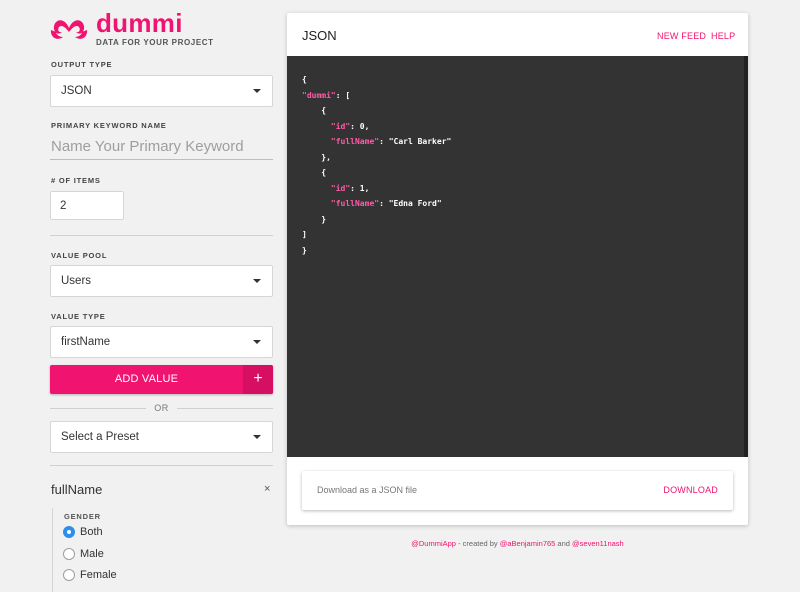  I want to click on radio-label: Both, so click(91, 532).